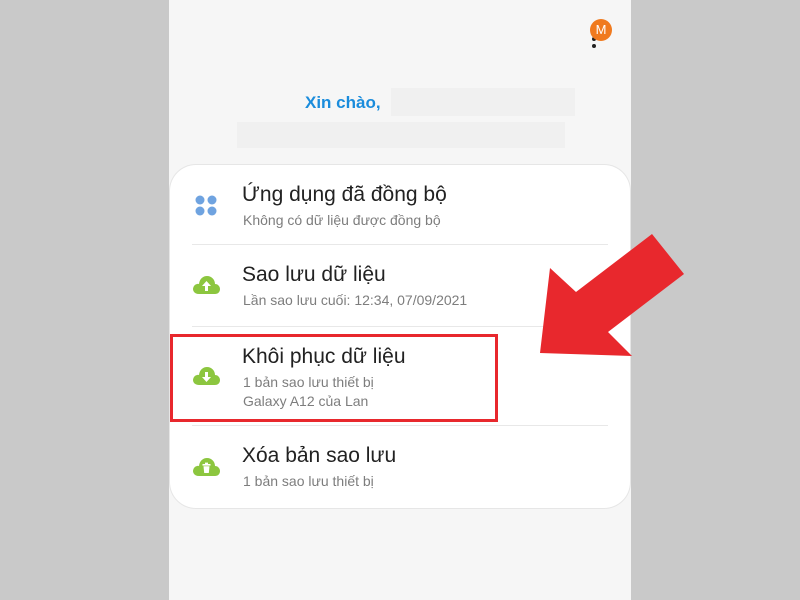  Describe the element at coordinates (206, 285) in the screenshot. I see `cloud-upload-icon` at that location.